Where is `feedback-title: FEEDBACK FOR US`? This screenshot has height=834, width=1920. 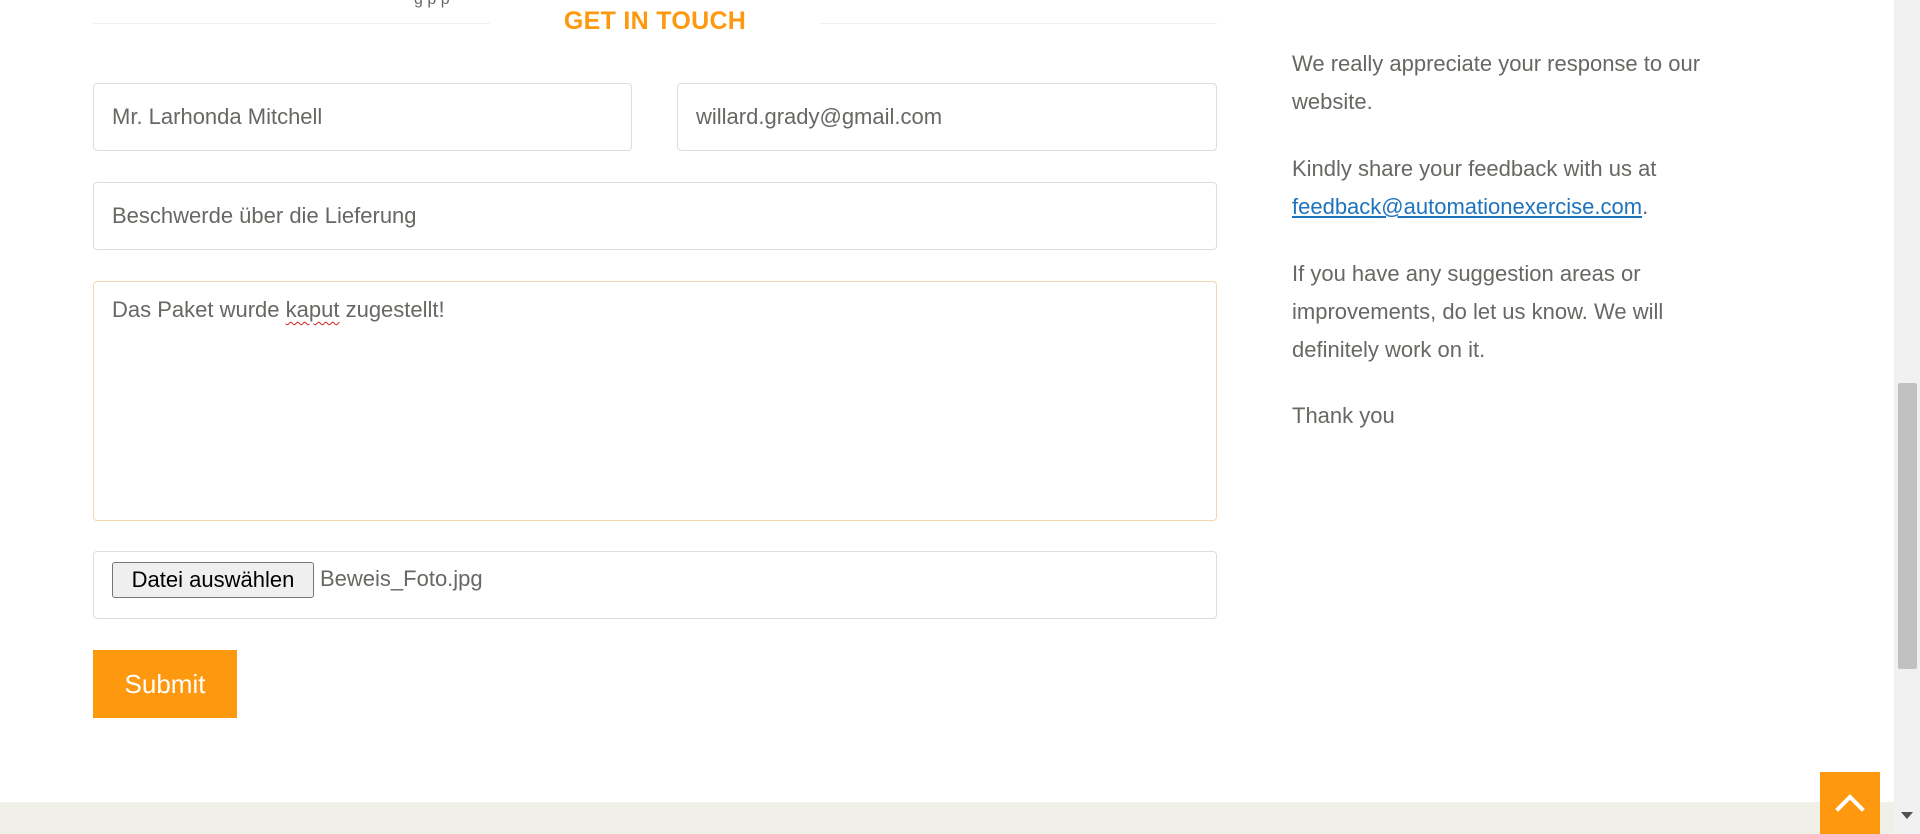
feedback-title: FEEDBACK FOR US is located at coordinates (1511, 4).